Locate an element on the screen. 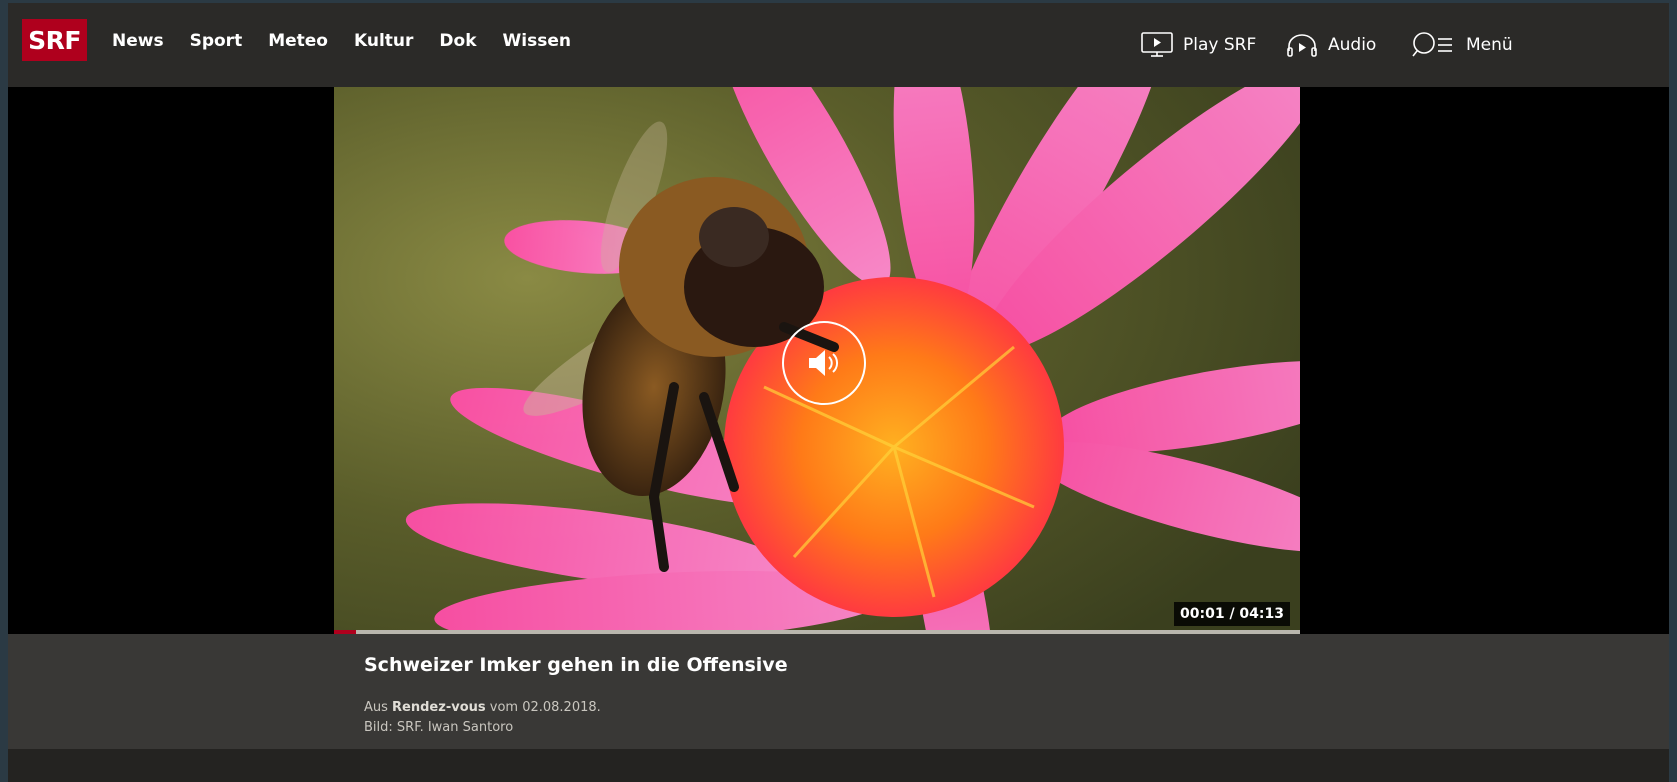  image-credit: Bild: SRF. Iwan Santoro is located at coordinates (439, 727).